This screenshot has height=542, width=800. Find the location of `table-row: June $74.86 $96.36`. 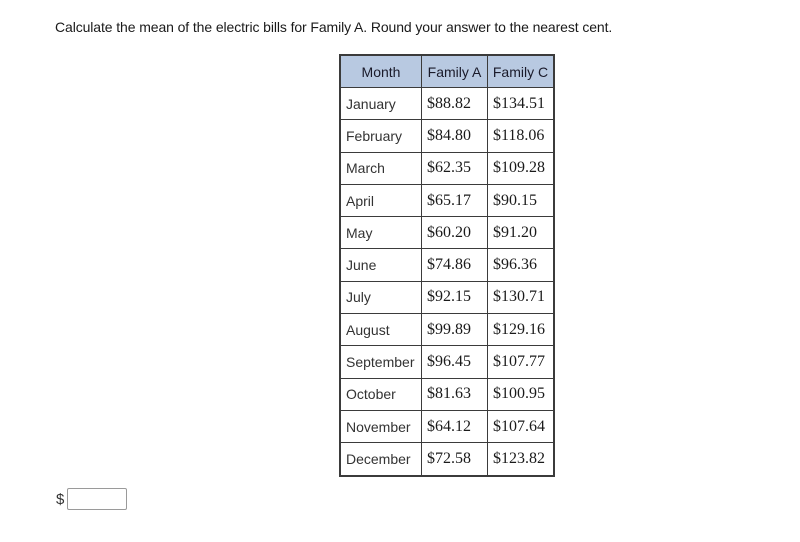

table-row: June $74.86 $96.36 is located at coordinates (447, 265).